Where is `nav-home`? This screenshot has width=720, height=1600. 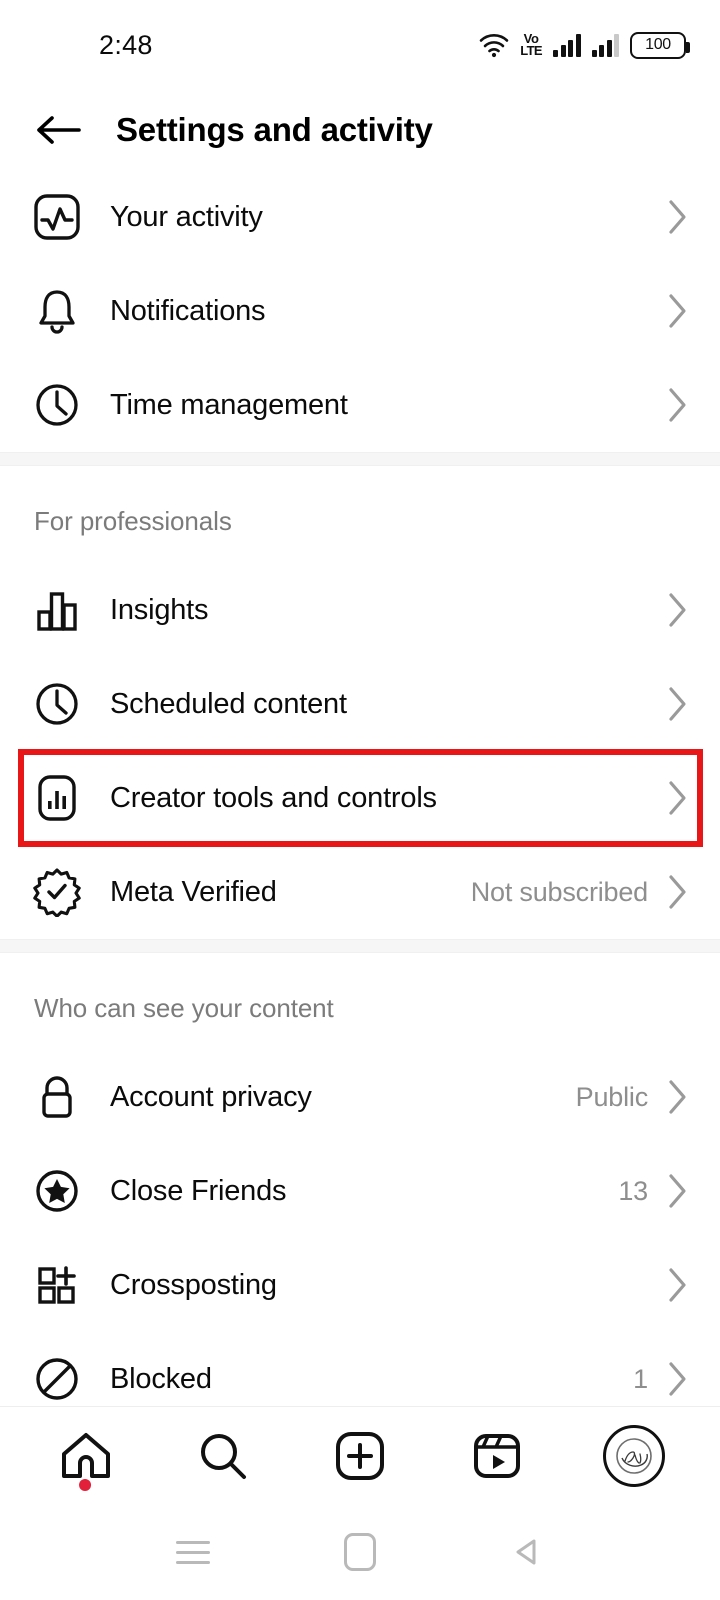
nav-home is located at coordinates (86, 1456).